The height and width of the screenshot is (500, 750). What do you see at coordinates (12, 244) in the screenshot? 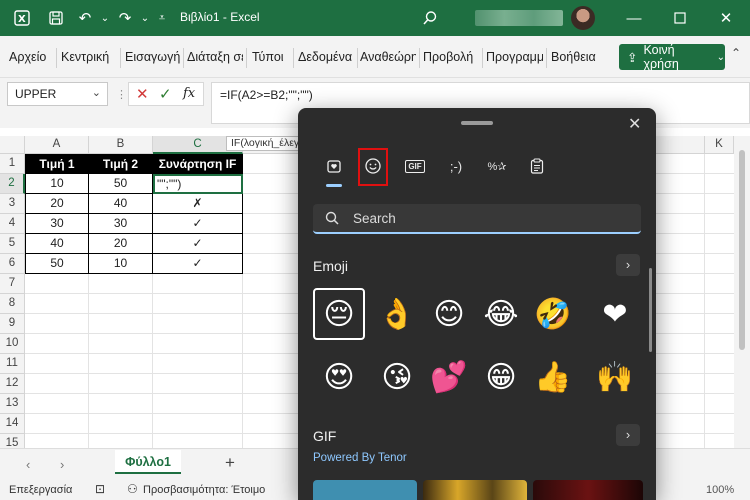
I see `row-header-5: 5` at bounding box center [12, 244].